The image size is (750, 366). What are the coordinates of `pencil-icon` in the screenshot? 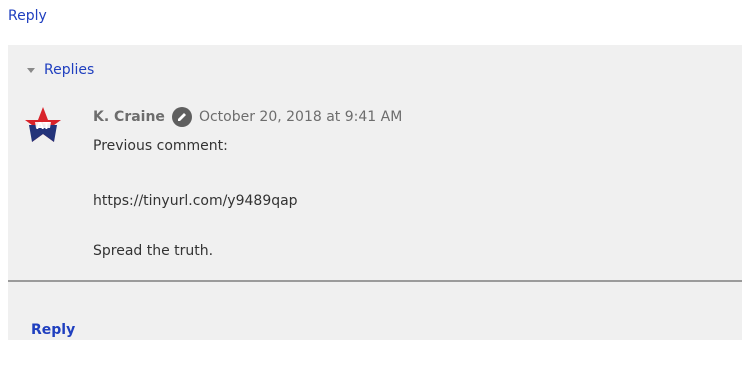 It's located at (181, 117).